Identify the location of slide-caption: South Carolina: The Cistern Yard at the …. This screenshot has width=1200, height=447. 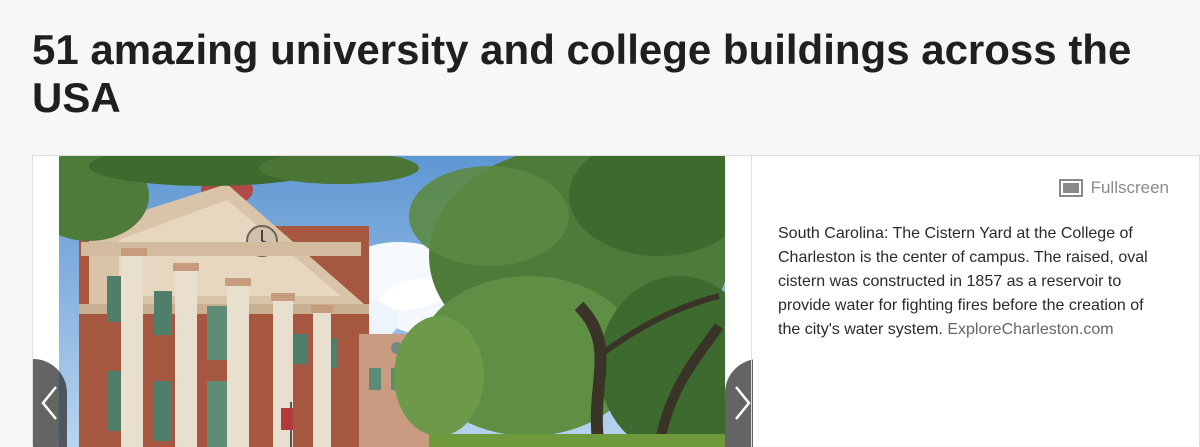
(968, 282).